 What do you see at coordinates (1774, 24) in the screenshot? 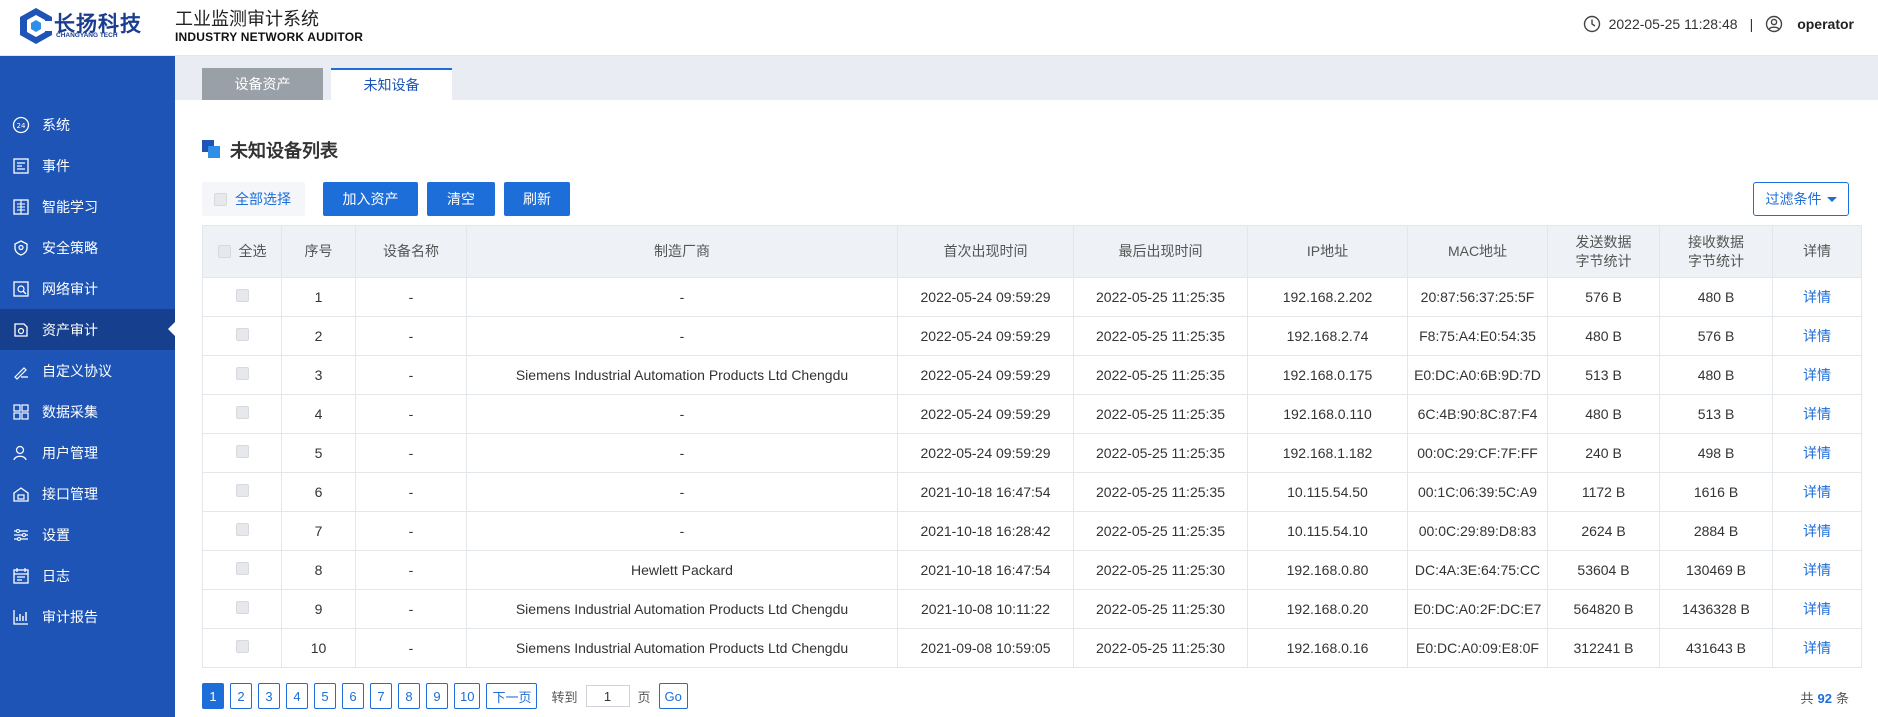
I see `user-avatar-icon` at bounding box center [1774, 24].